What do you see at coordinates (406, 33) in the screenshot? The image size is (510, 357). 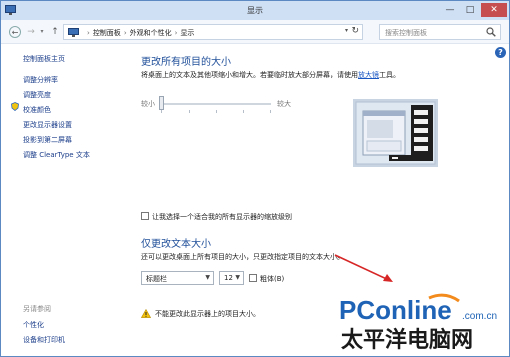 I see `search-placeholder: 搜索控制面板` at bounding box center [406, 33].